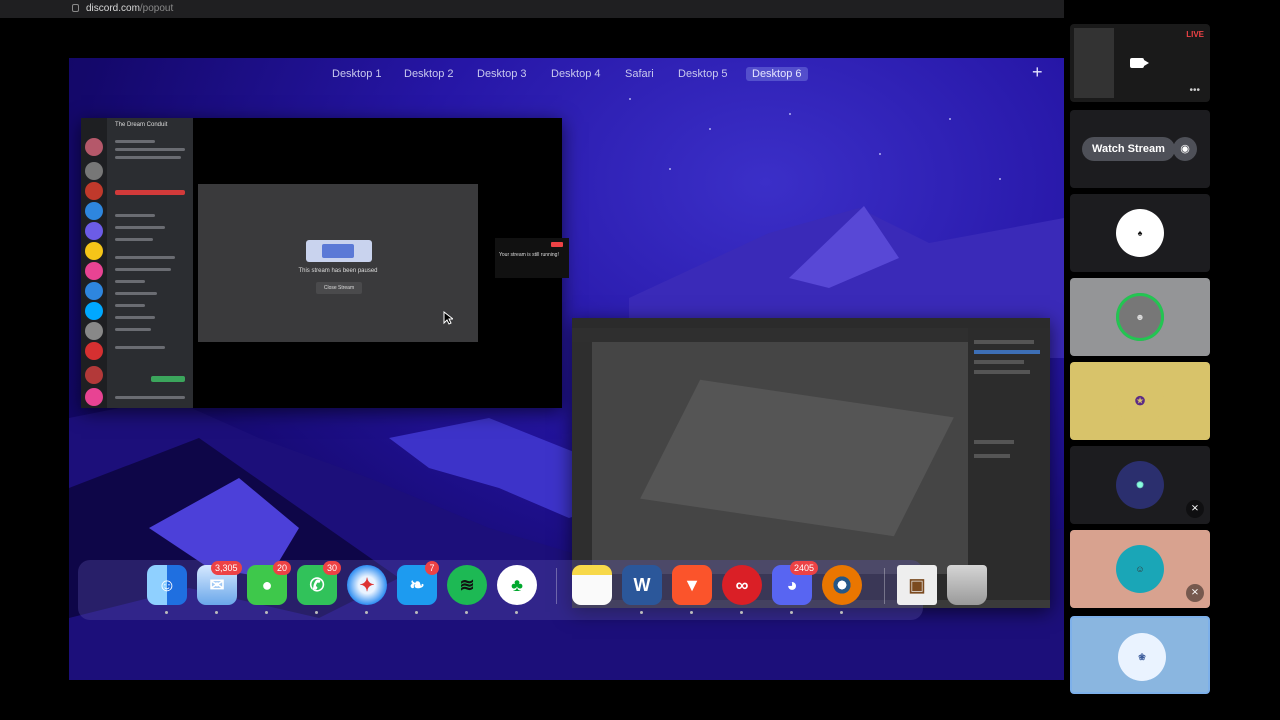 This screenshot has height=720, width=1280. I want to click on screen-share-button, so click(168, 379).